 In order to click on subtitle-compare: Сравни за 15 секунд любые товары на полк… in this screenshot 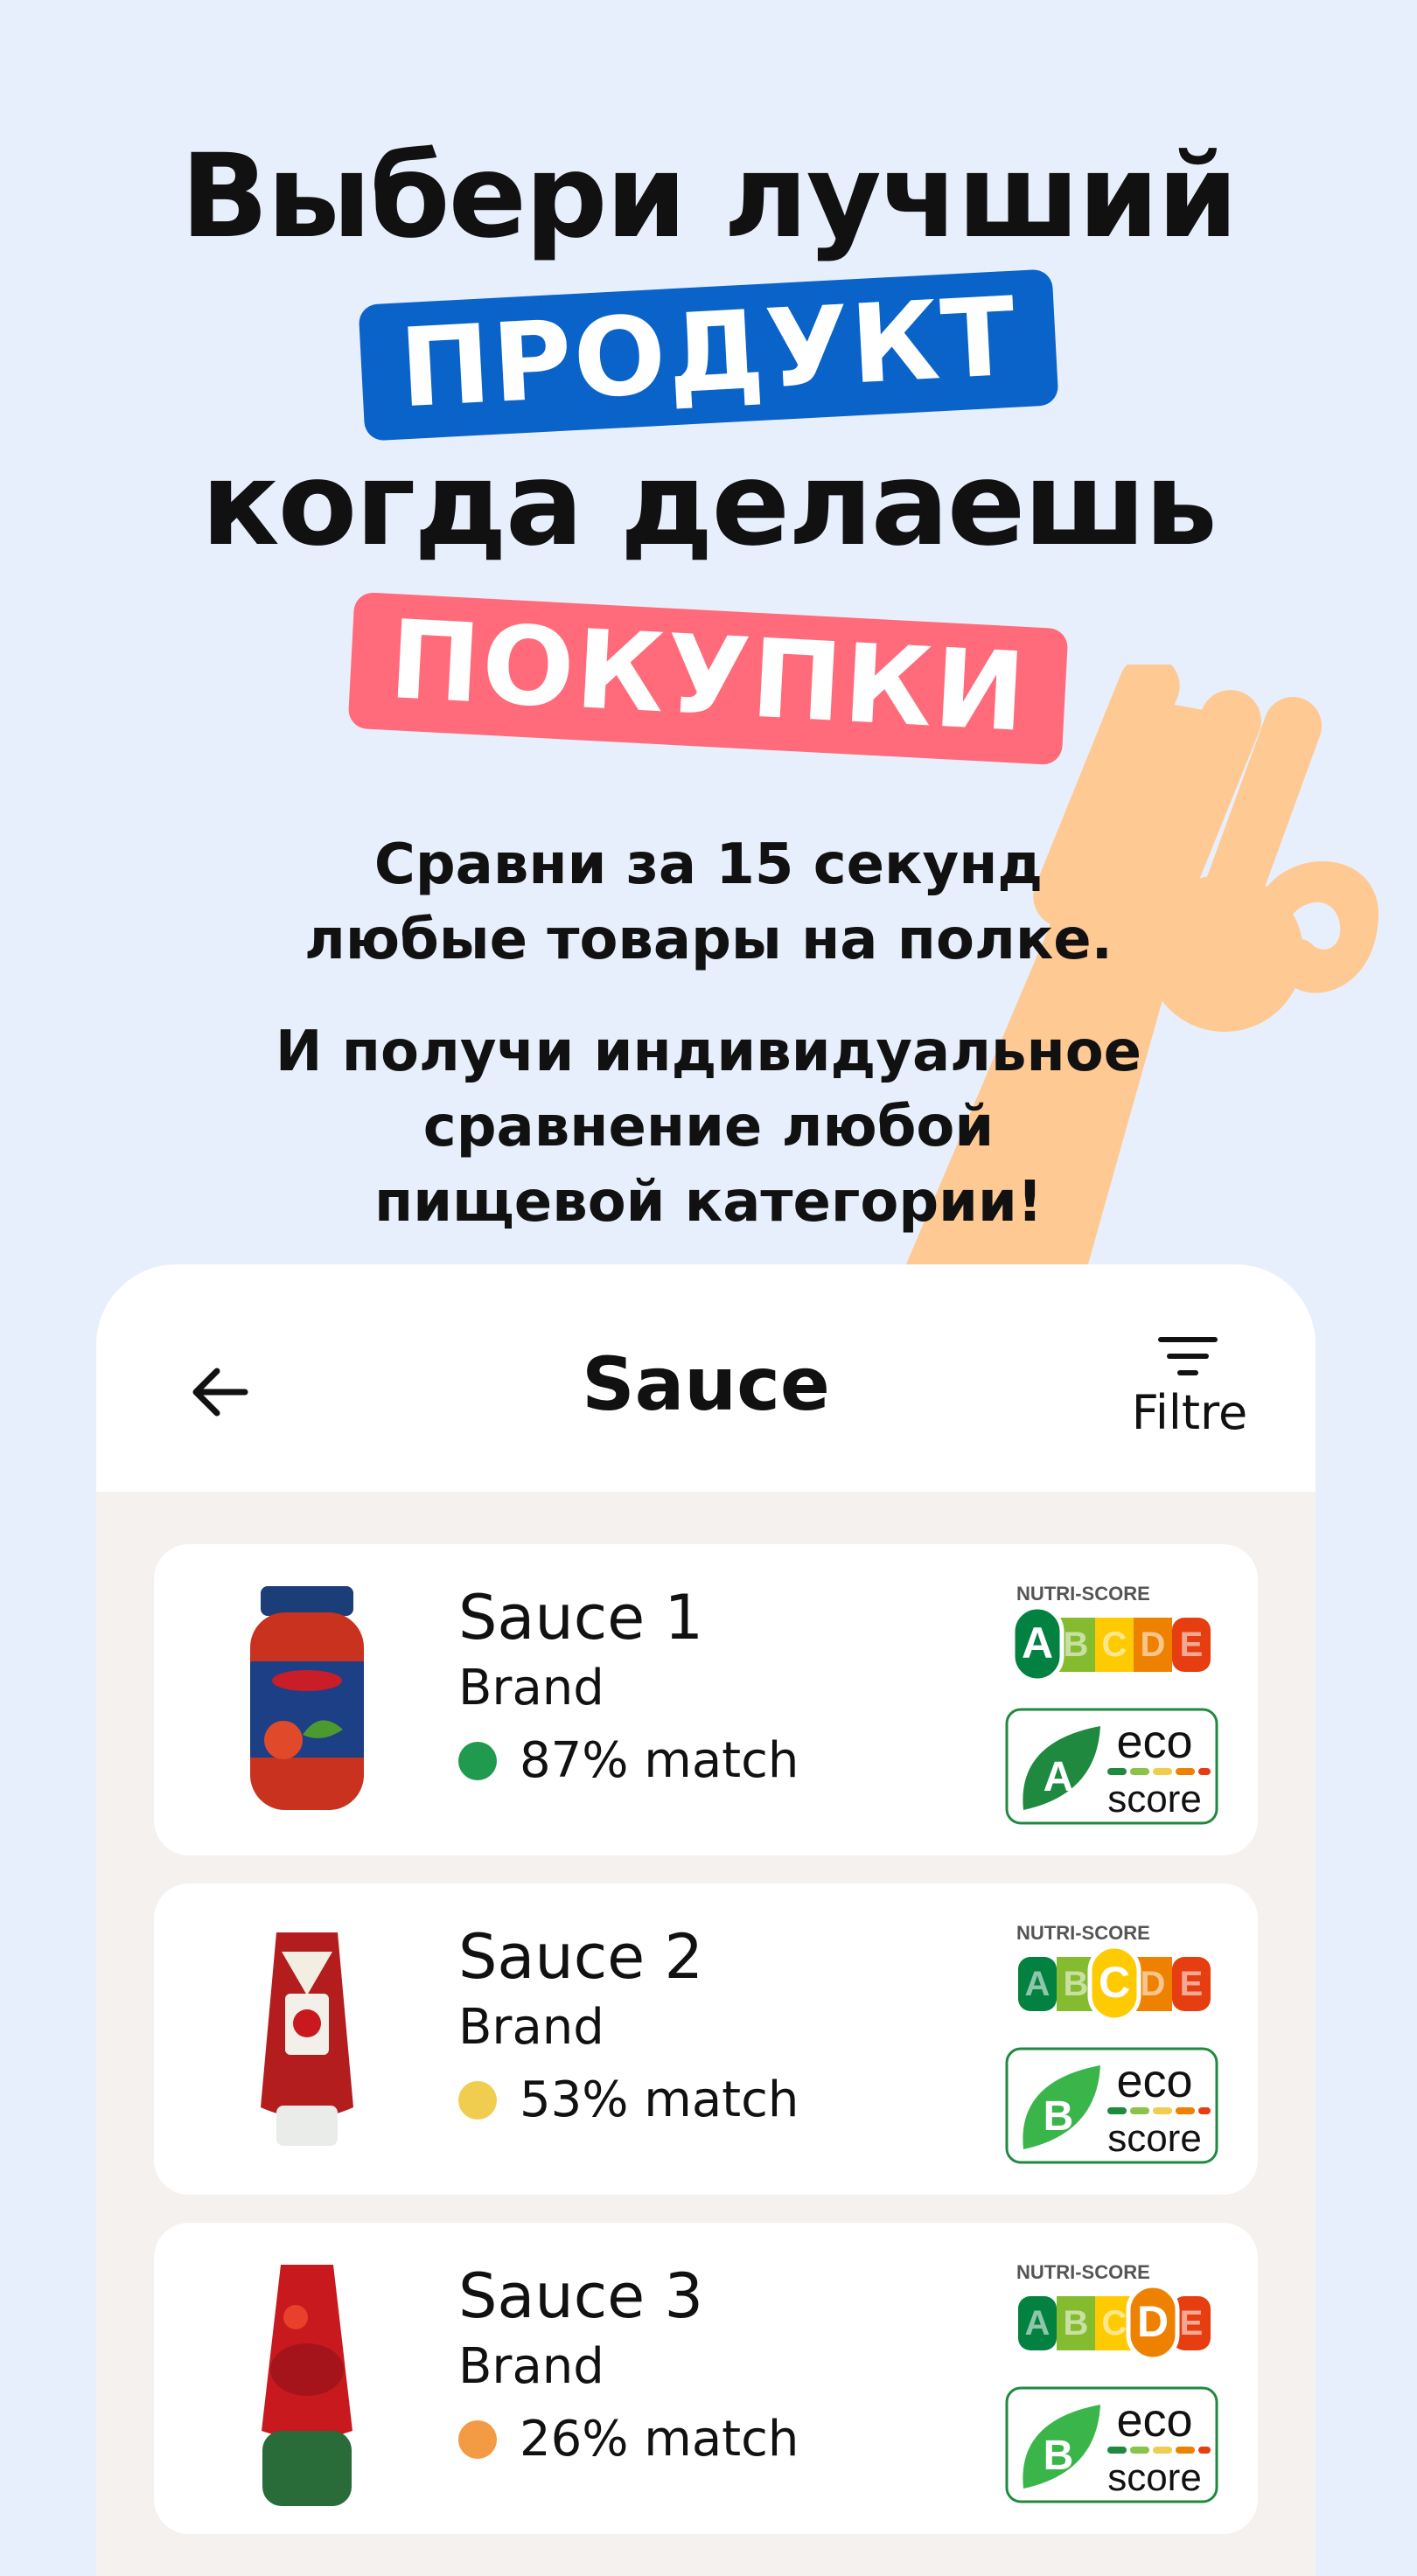, I will do `click(708, 902)`.